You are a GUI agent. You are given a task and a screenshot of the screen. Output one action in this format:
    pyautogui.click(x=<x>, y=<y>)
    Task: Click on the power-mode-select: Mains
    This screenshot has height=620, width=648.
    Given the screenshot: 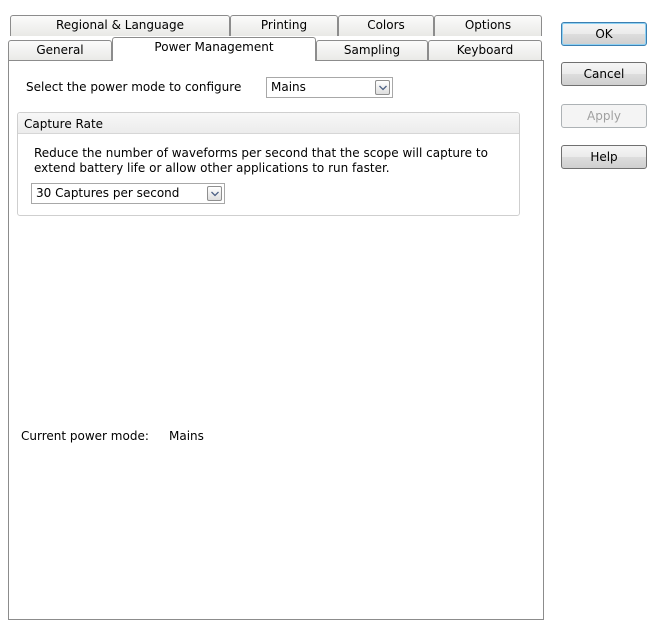 What is the action you would take?
    pyautogui.click(x=329, y=87)
    